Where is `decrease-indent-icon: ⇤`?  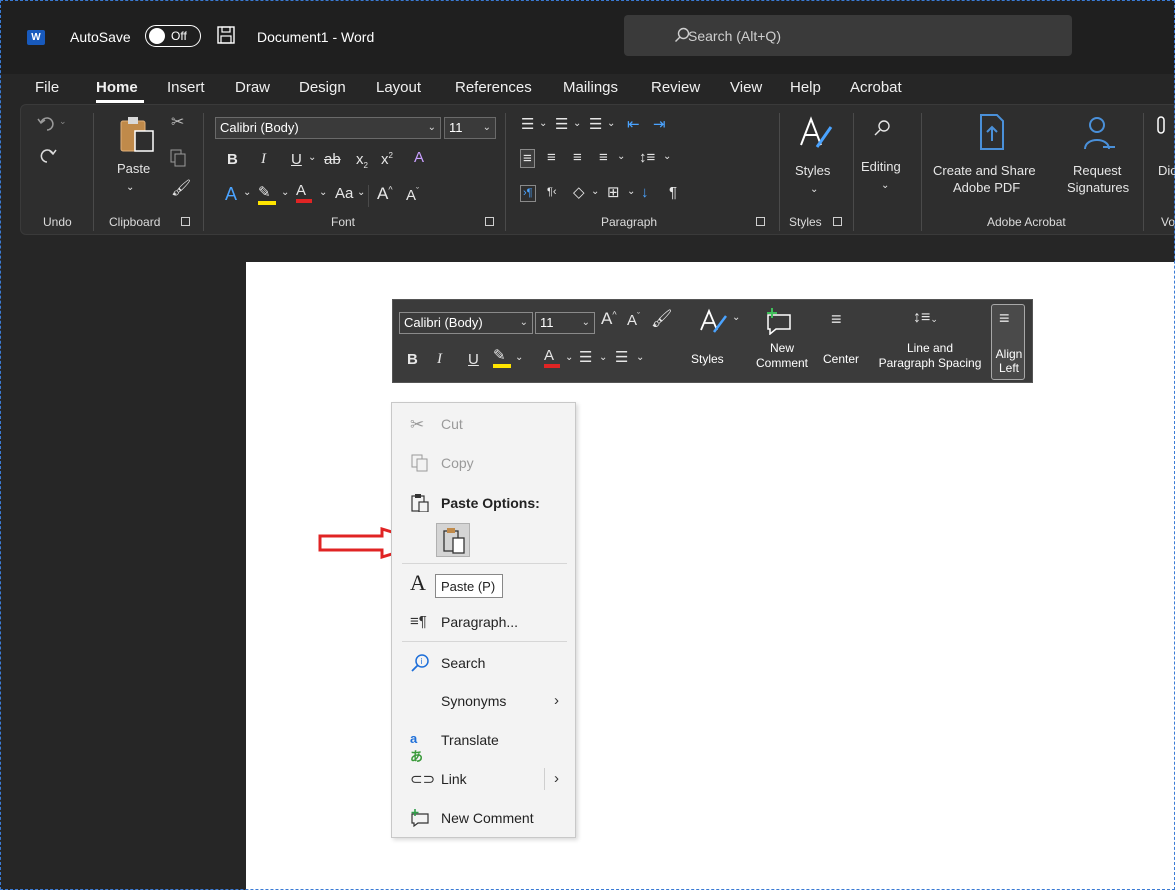
decrease-indent-icon: ⇤ is located at coordinates (633, 124).